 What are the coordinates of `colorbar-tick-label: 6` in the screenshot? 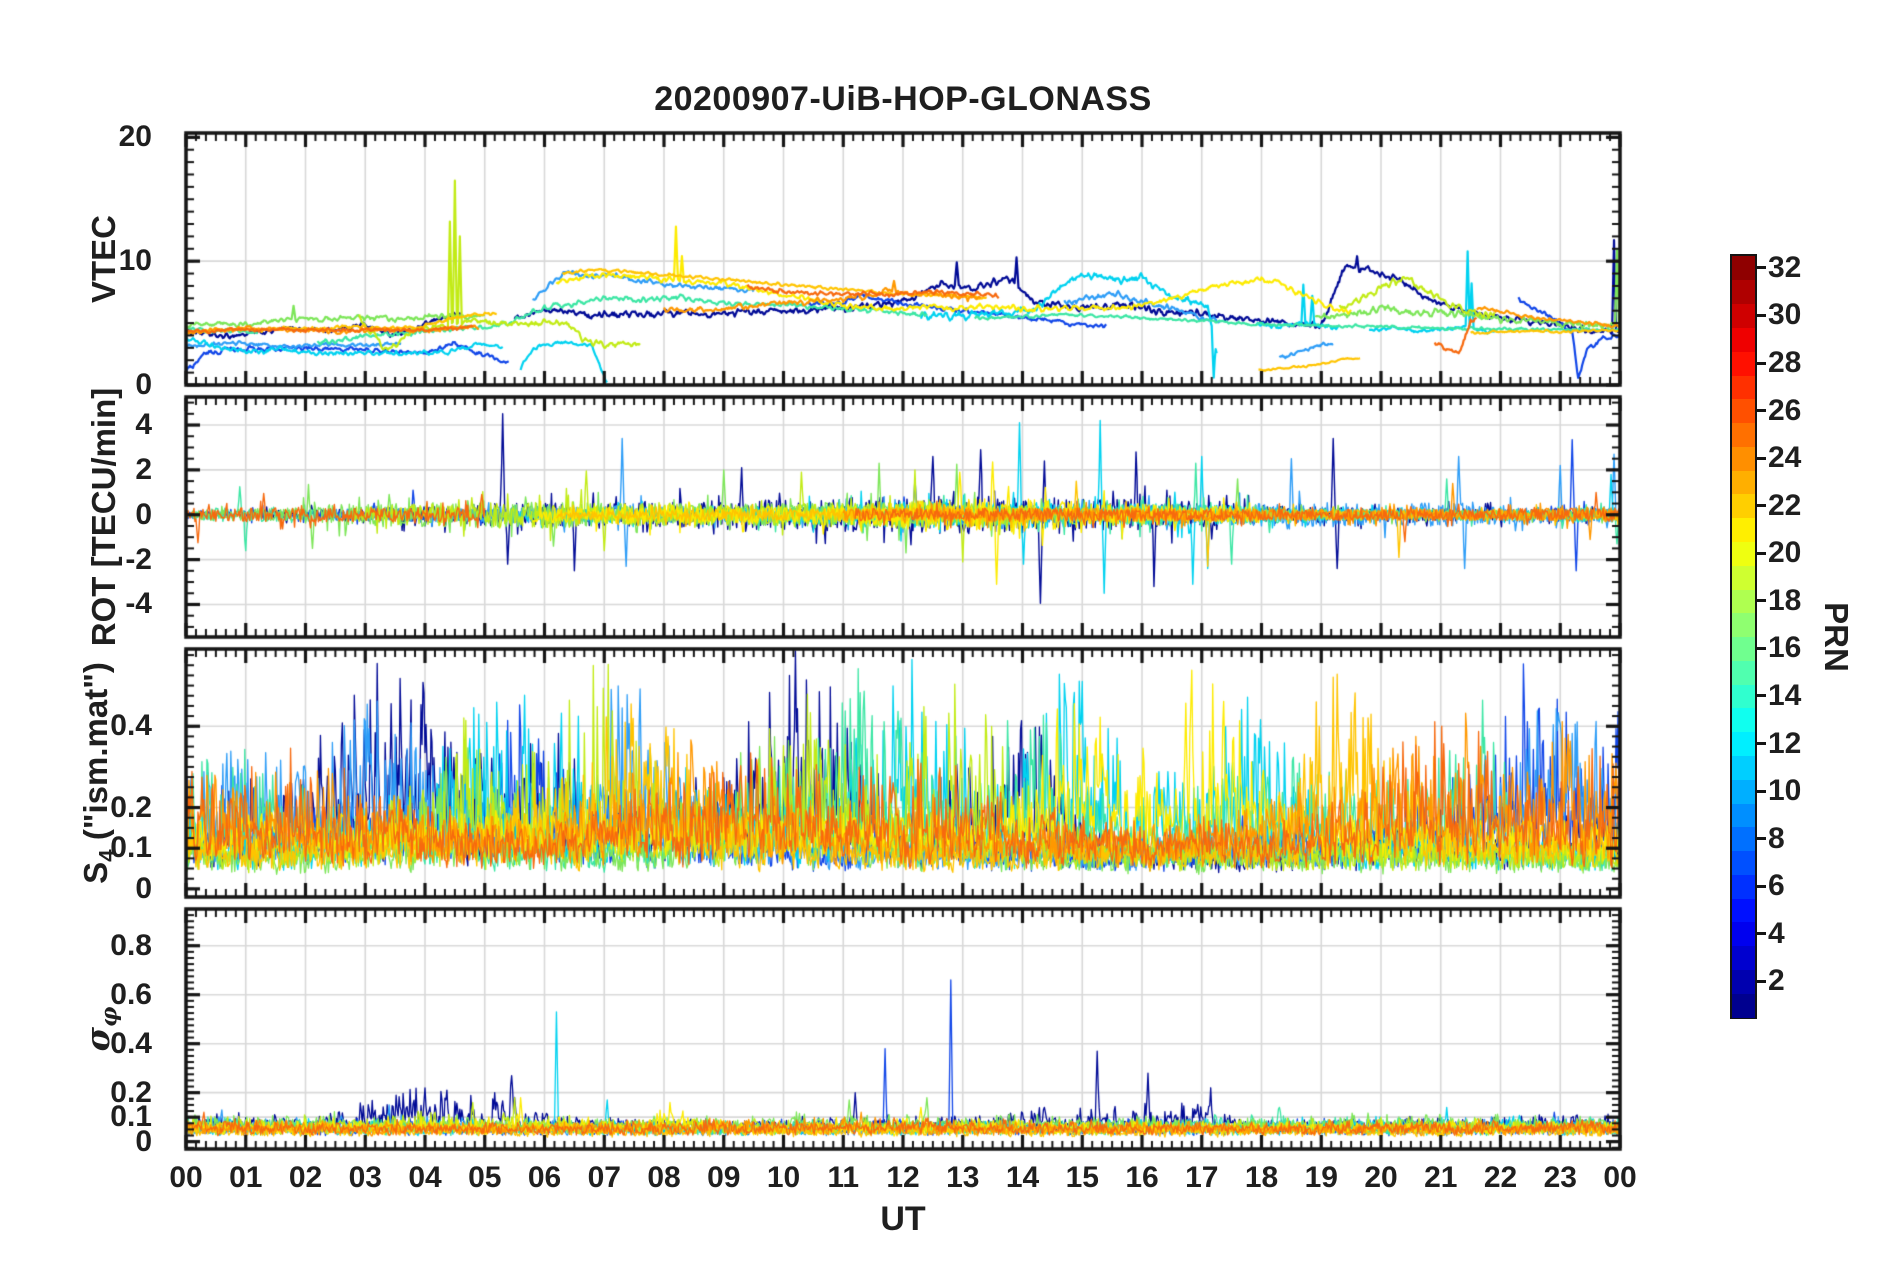 It's located at (1776, 886).